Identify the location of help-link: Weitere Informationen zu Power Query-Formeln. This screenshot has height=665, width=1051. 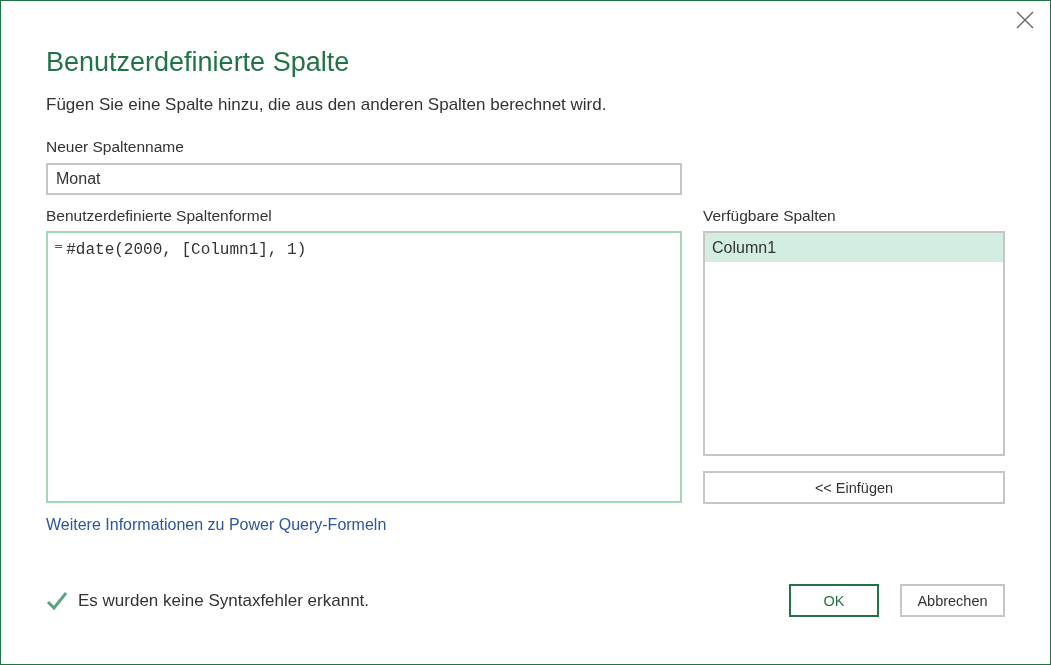
(216, 525).